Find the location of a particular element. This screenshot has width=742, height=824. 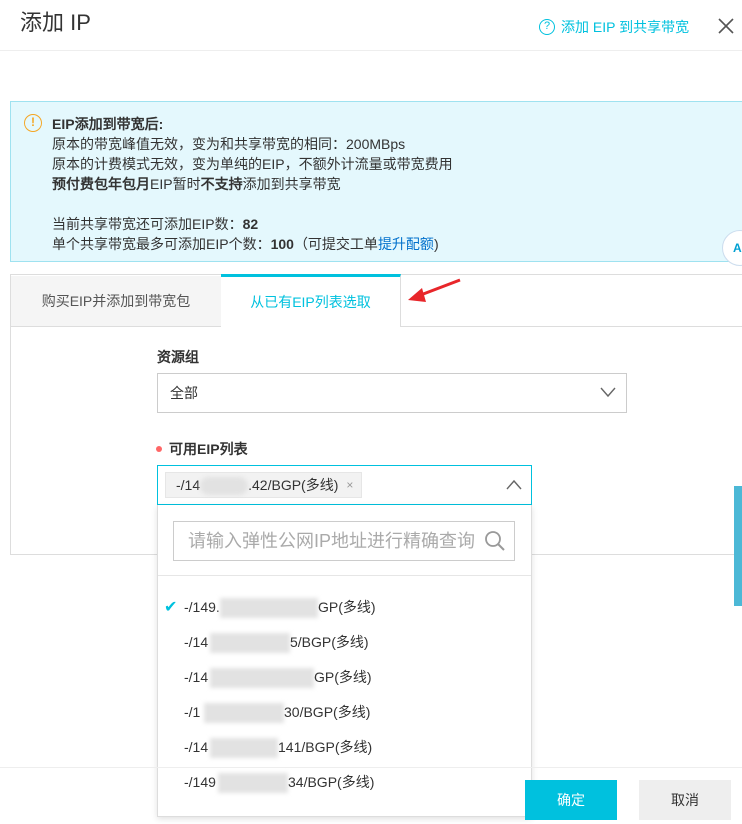

footer-divider is located at coordinates (371, 767).